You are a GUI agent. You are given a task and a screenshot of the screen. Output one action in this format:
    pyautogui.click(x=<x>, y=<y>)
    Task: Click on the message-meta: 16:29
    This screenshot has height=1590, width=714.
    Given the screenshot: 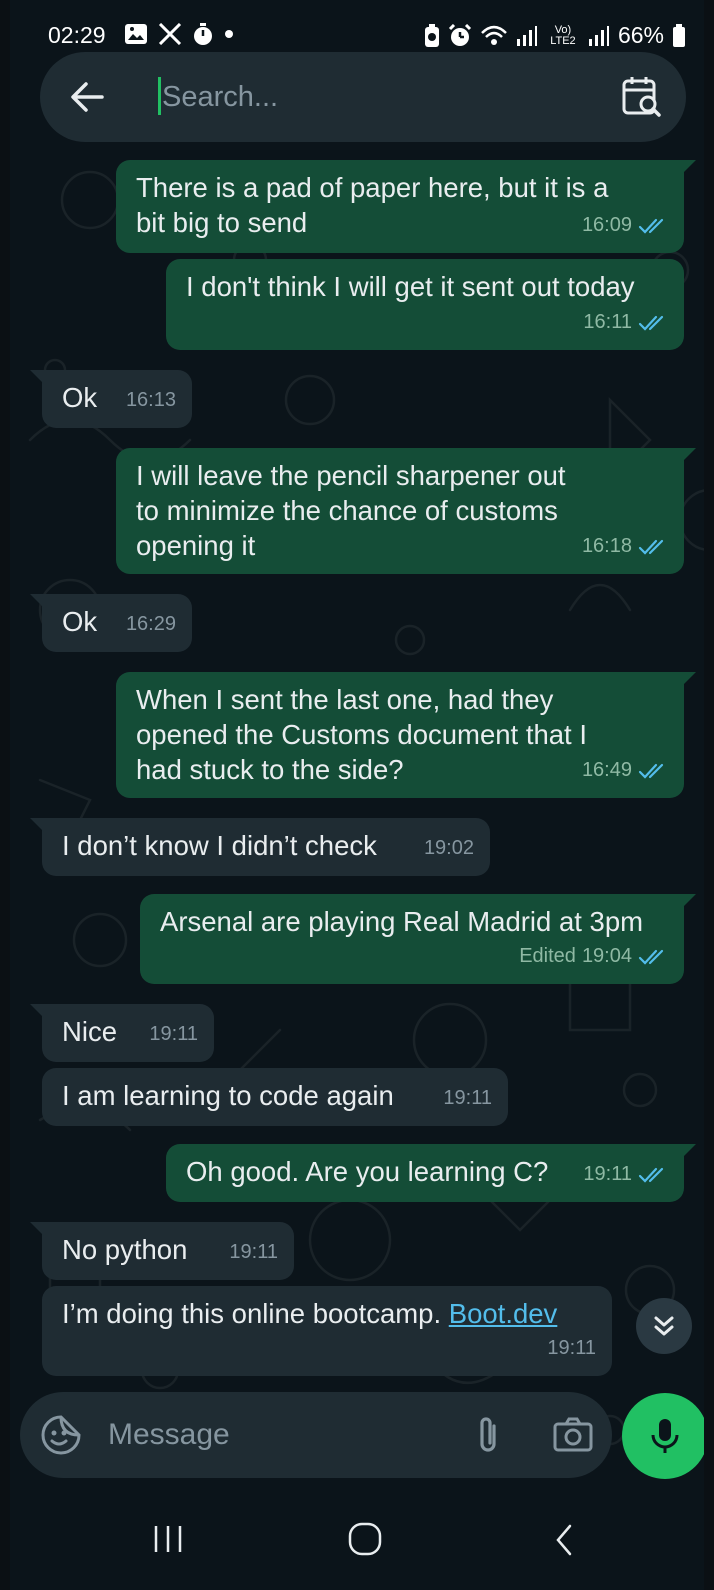 What is the action you would take?
    pyautogui.click(x=151, y=624)
    